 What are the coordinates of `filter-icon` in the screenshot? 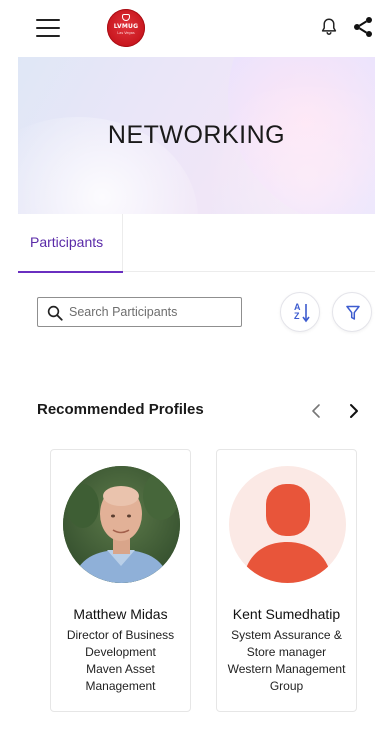 It's located at (353, 312).